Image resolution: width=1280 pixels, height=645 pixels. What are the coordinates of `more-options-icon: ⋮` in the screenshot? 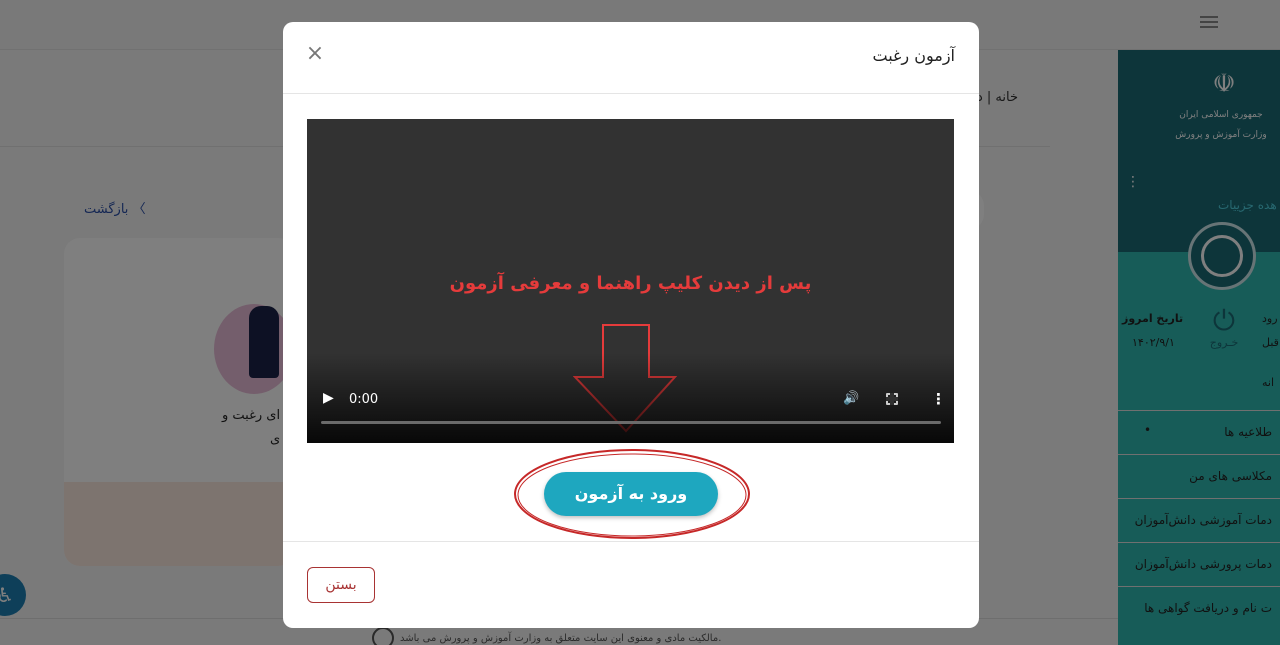 It's located at (938, 399).